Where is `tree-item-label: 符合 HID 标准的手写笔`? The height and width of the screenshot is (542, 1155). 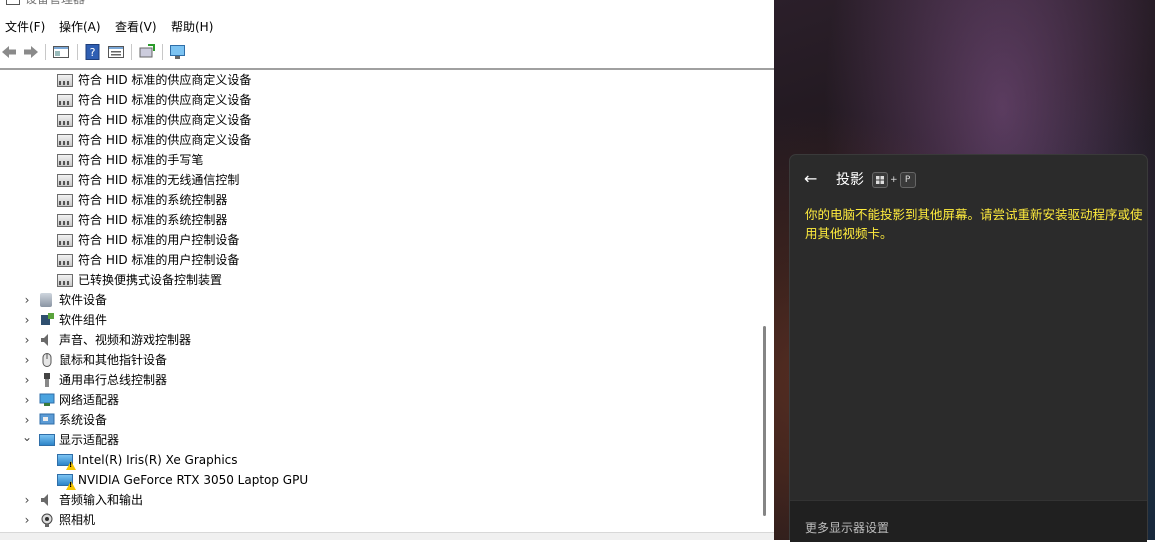 tree-item-label: 符合 HID 标准的手写笔 is located at coordinates (141, 160).